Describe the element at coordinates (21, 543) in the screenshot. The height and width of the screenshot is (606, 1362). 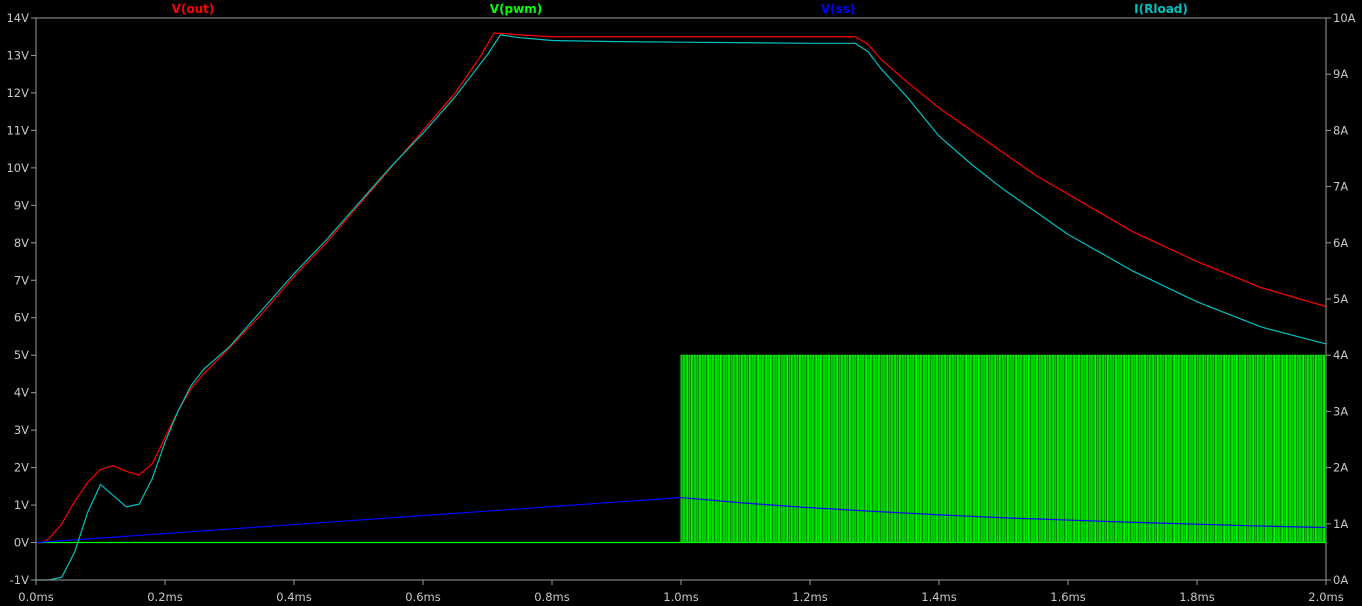
I see `y-left-tick-label: 0V` at that location.